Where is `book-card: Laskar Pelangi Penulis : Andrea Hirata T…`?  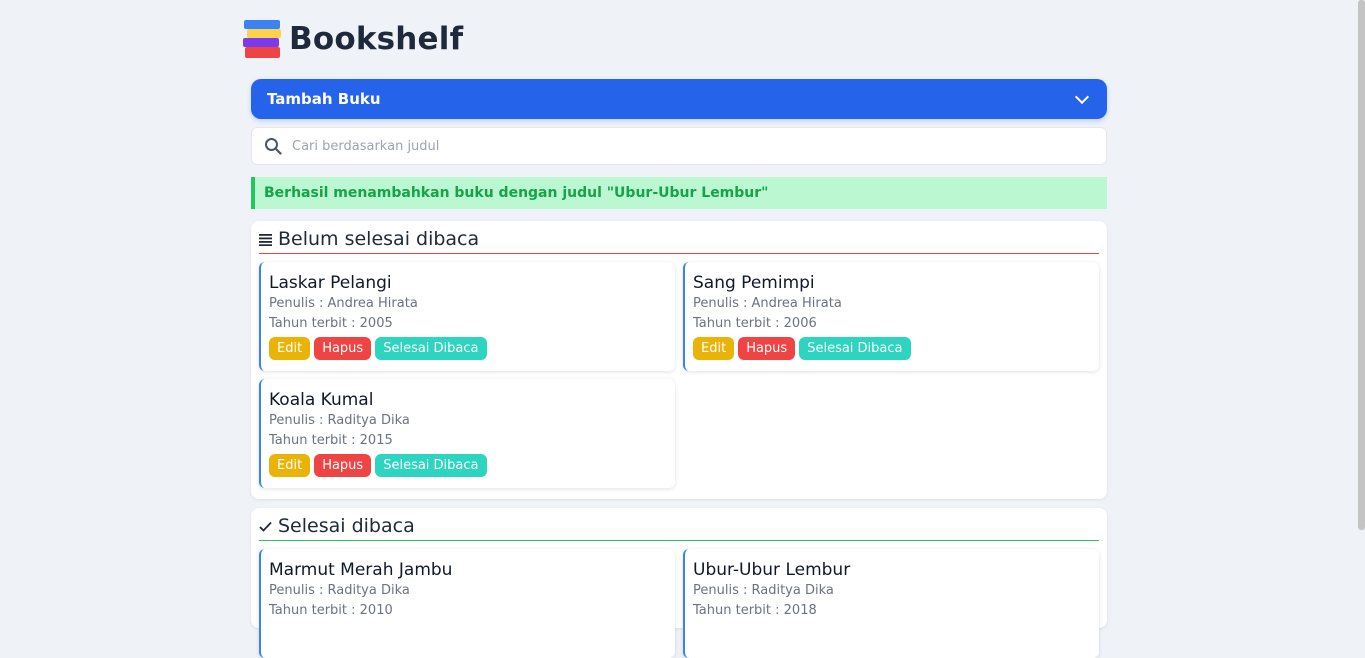
book-card: Laskar Pelangi Penulis : Andrea Hirata T… is located at coordinates (467, 316).